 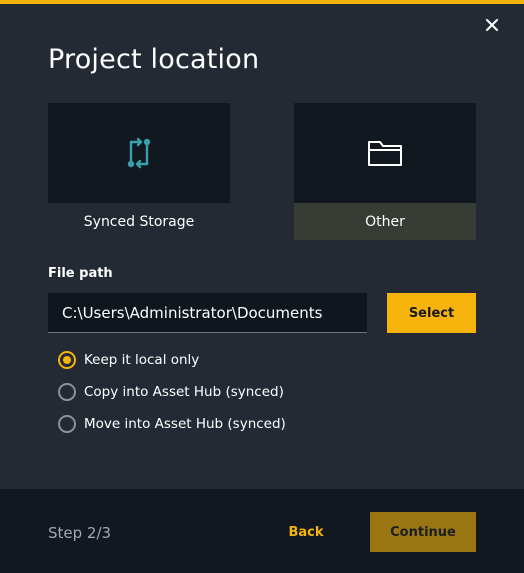 I want to click on step-indicator: Step 2/3, so click(x=80, y=533).